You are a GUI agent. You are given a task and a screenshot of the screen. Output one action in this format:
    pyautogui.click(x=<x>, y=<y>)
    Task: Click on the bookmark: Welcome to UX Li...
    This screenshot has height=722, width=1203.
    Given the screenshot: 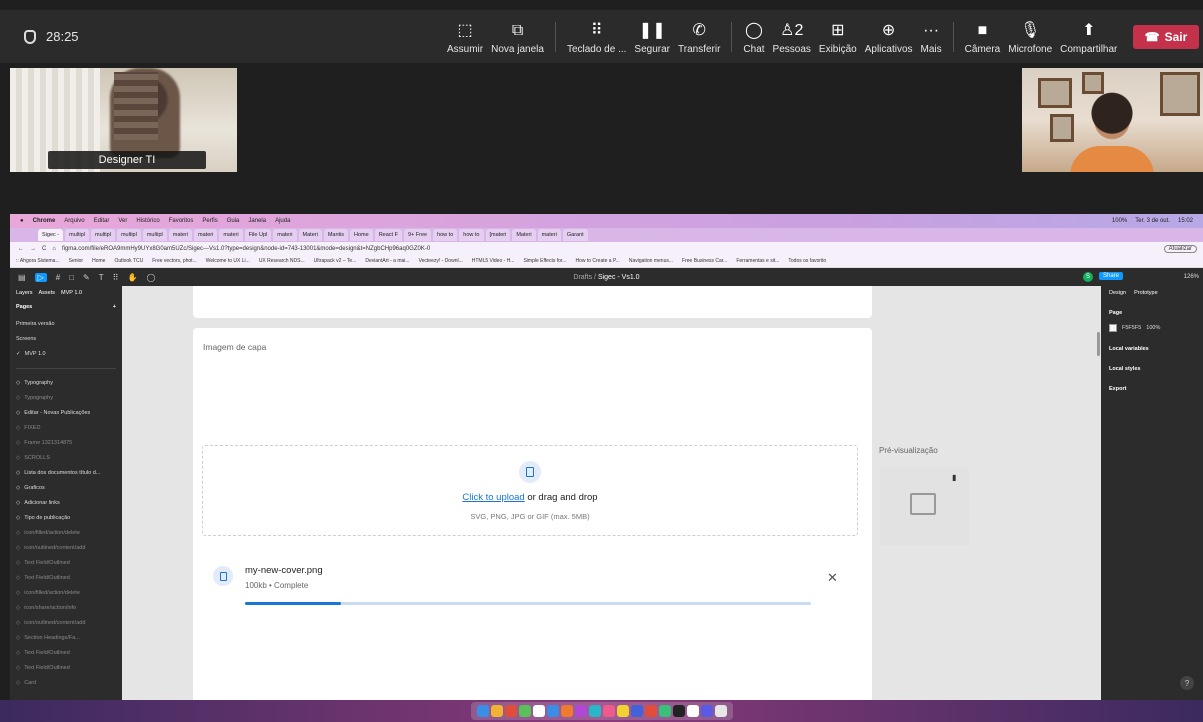 What is the action you would take?
    pyautogui.click(x=228, y=261)
    